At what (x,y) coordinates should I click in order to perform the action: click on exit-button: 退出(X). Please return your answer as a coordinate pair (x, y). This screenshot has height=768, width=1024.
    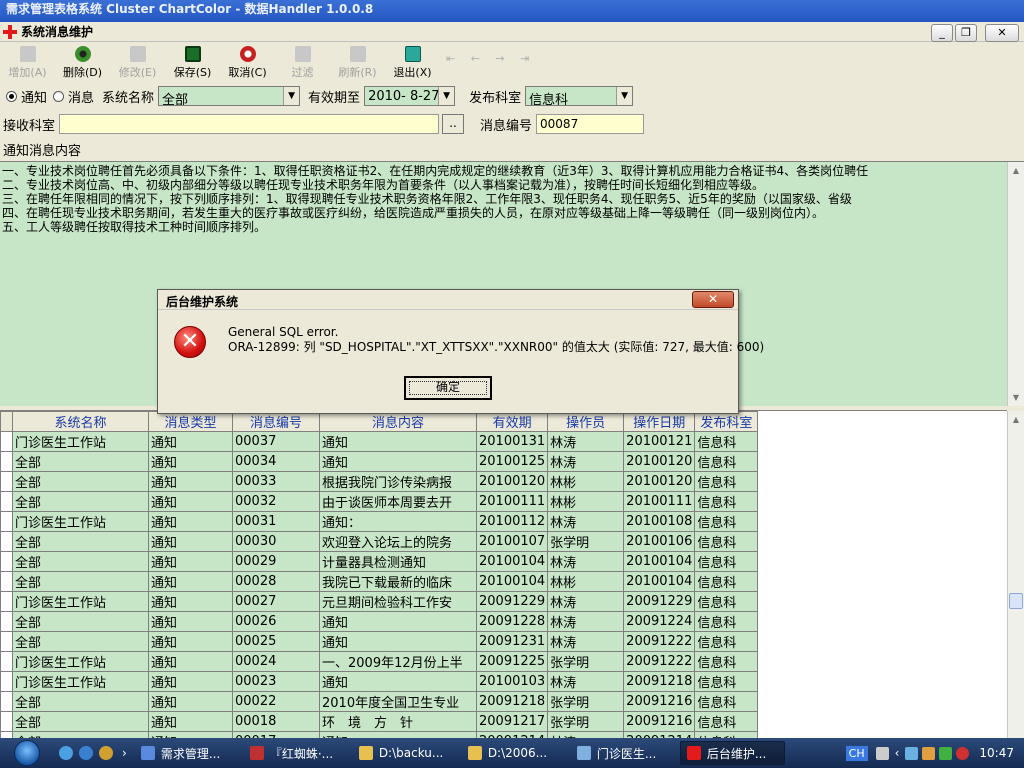
    Looking at the image, I should click on (412, 62).